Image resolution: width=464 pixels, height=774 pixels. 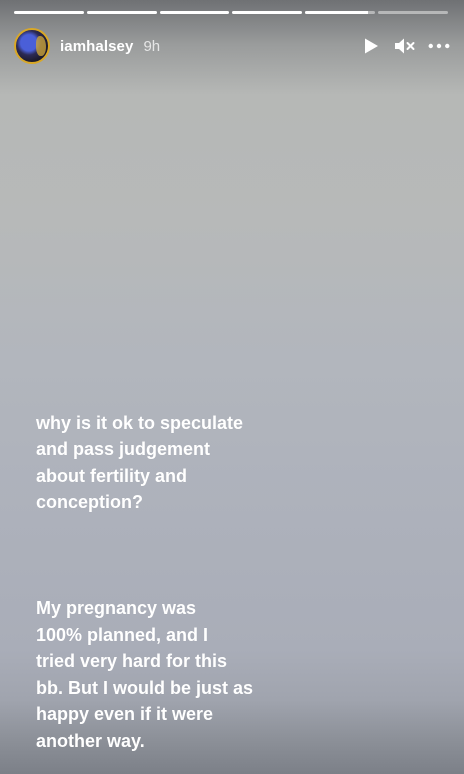 What do you see at coordinates (32, 46) in the screenshot?
I see `avatar` at bounding box center [32, 46].